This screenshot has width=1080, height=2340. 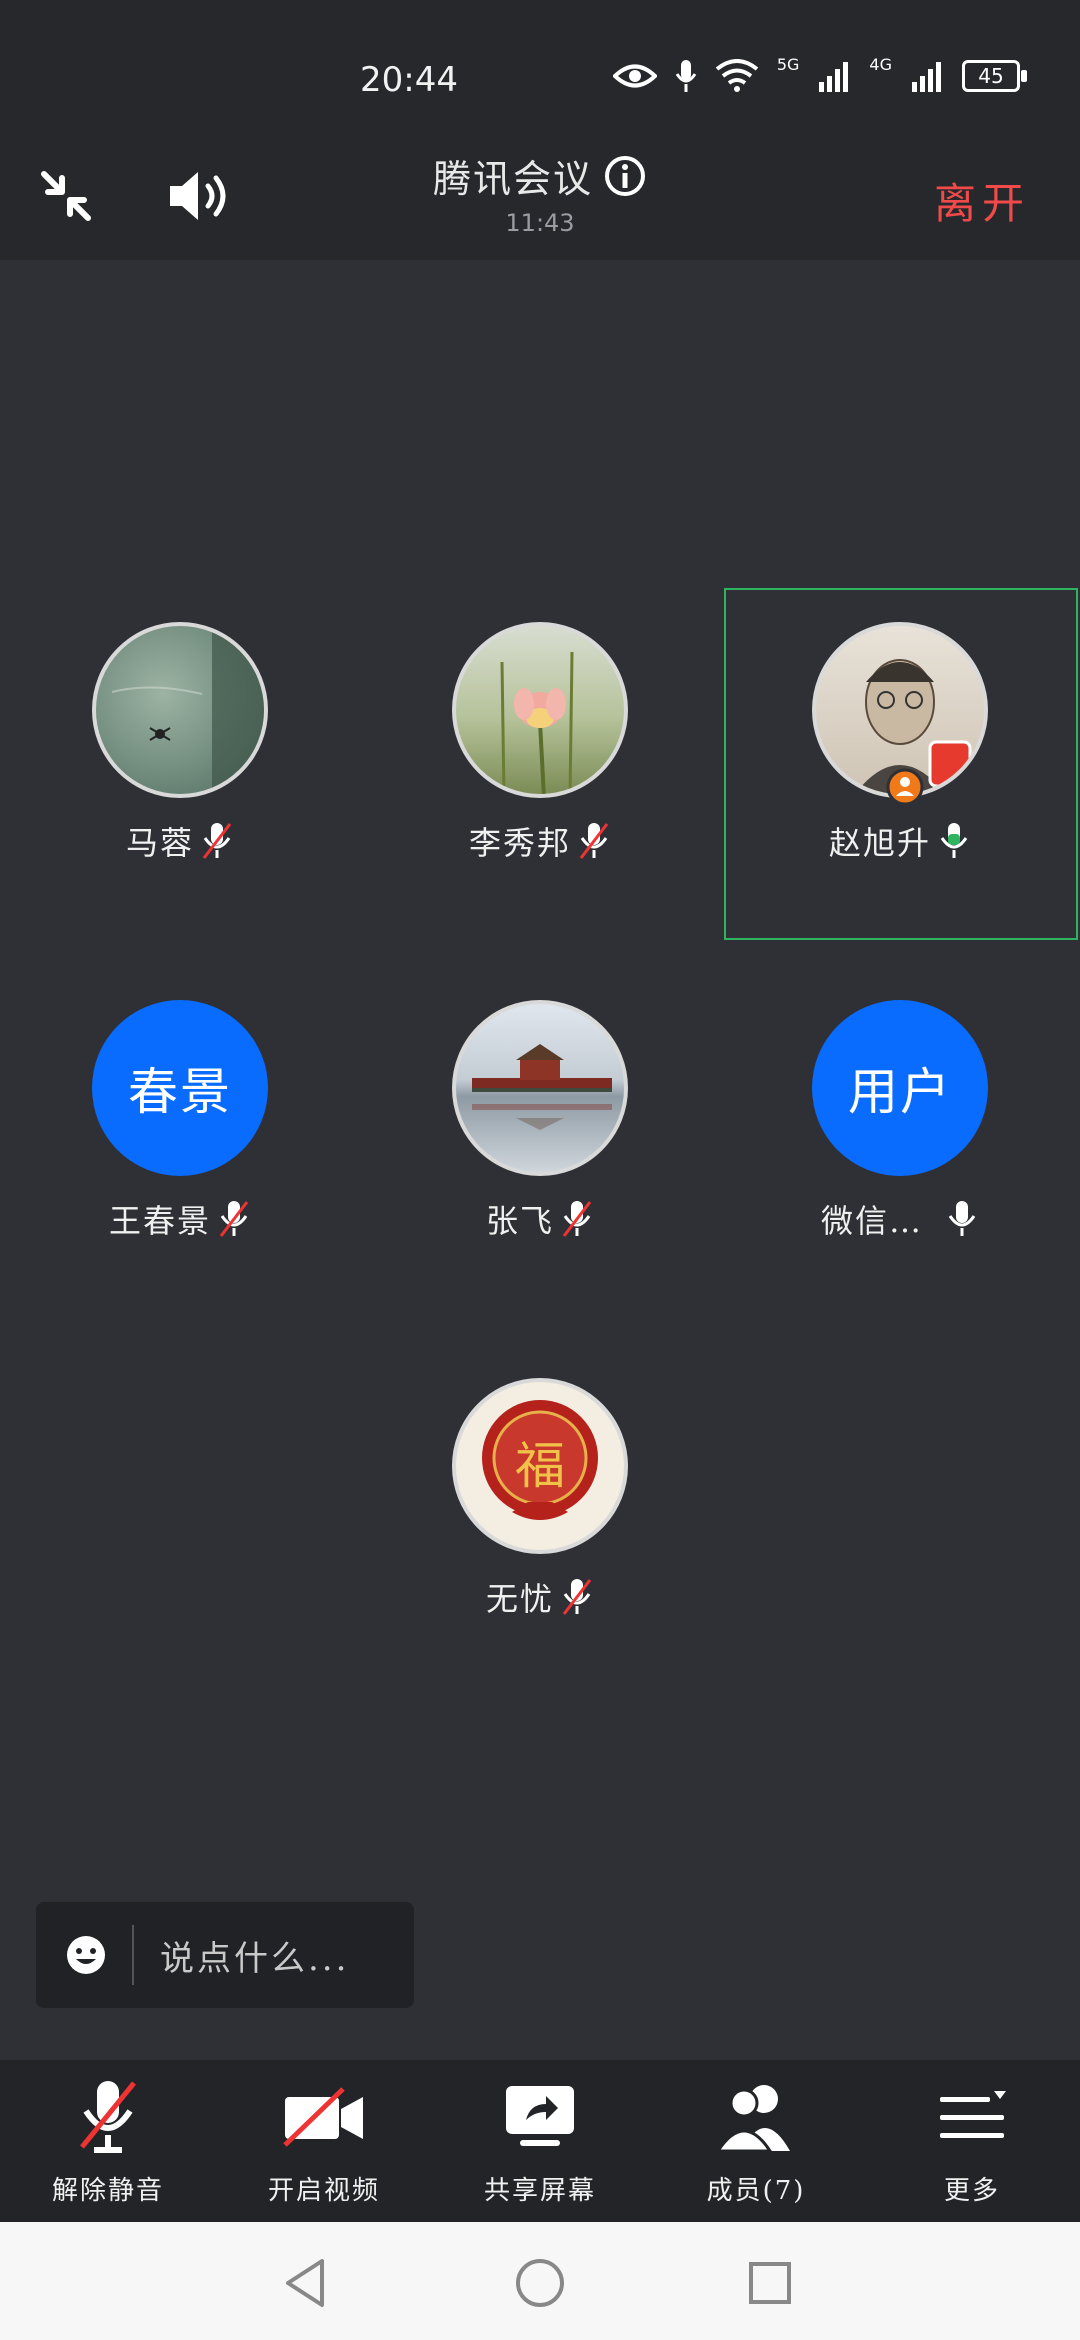 I want to click on wifi-icon, so click(x=737, y=75).